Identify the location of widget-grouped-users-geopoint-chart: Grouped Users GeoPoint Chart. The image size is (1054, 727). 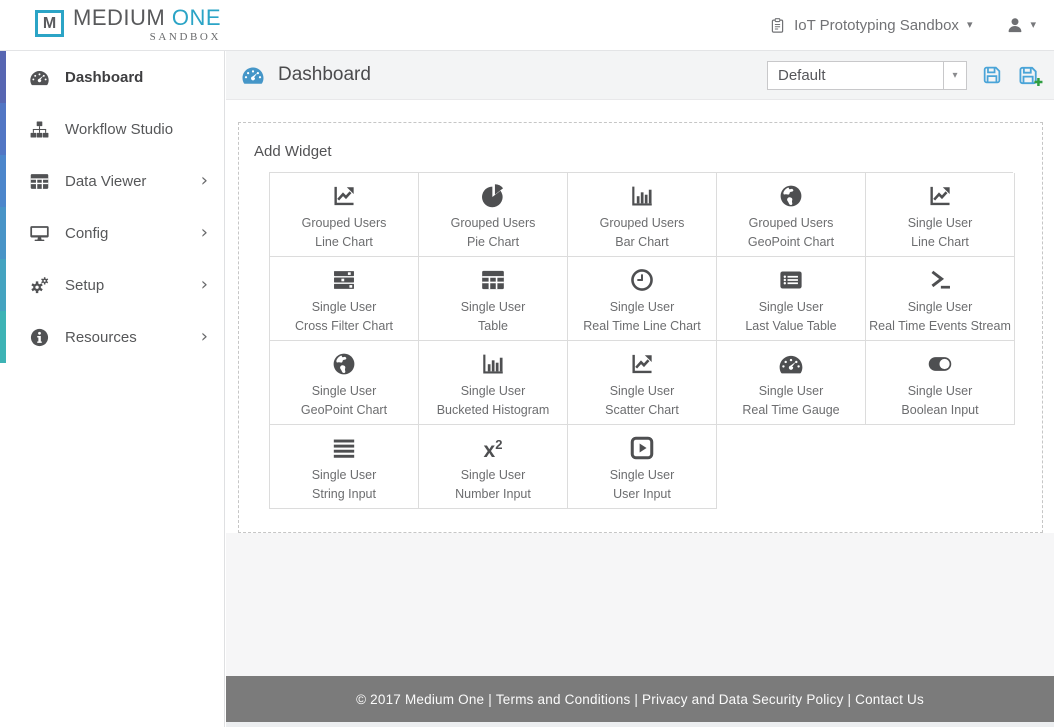
(791, 215).